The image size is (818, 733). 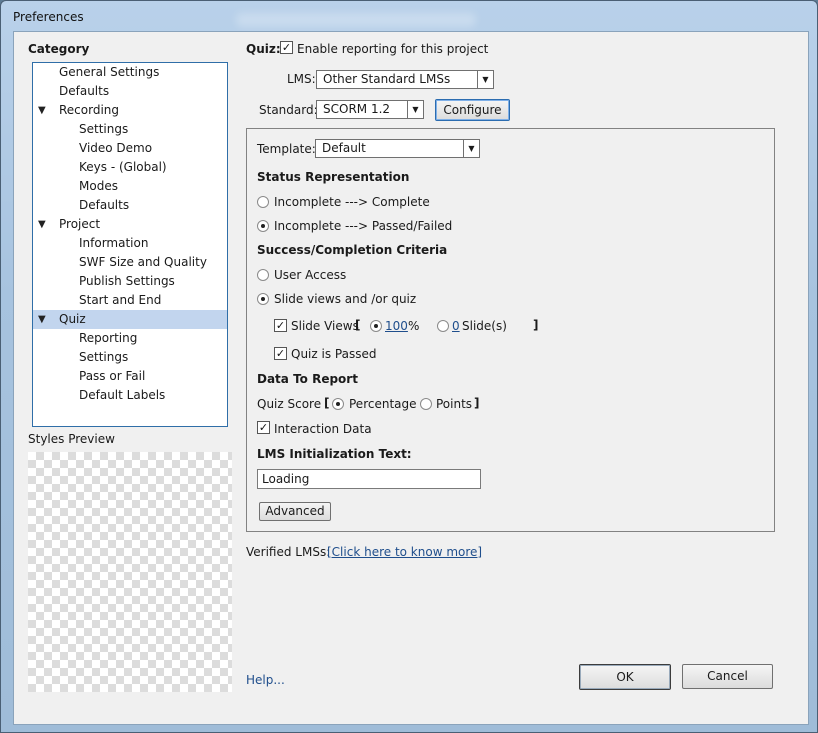 I want to click on lms-label: LMS:, so click(x=301, y=79).